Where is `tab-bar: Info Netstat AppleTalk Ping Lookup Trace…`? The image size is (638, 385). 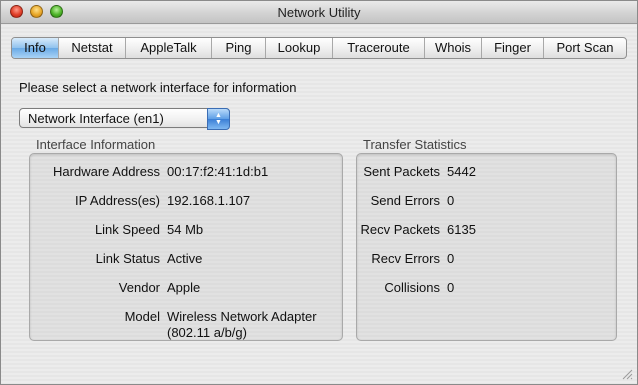 tab-bar: Info Netstat AppleTalk Ping Lookup Trace… is located at coordinates (319, 48).